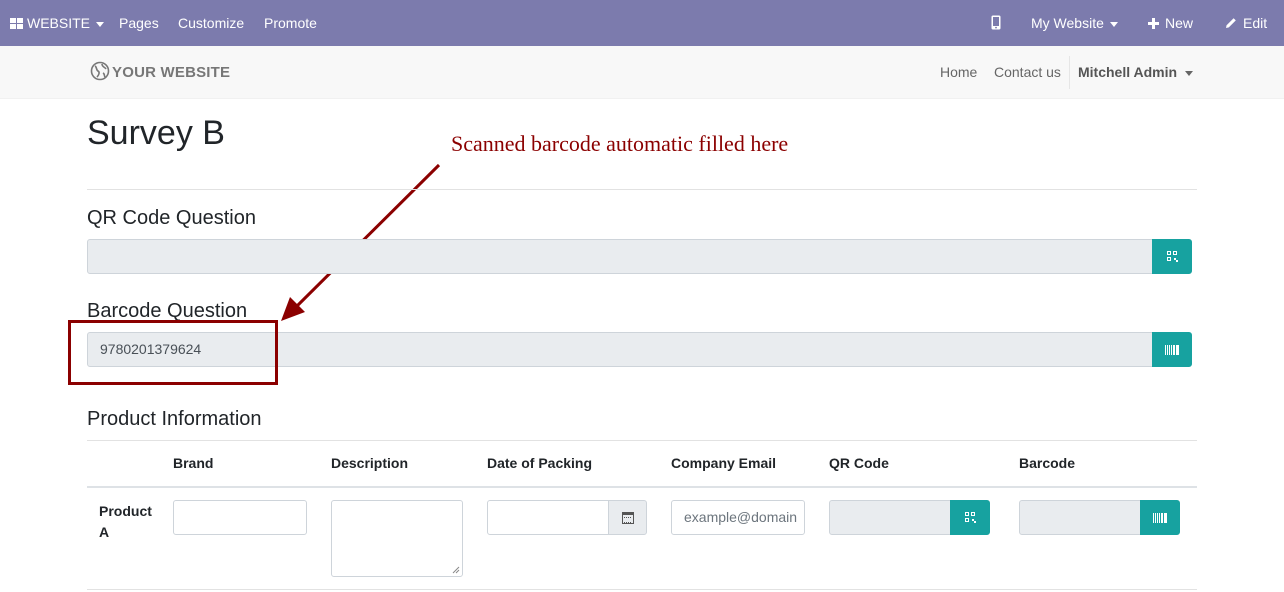 This screenshot has width=1284, height=592. I want to click on qr-code-input, so click(620, 256).